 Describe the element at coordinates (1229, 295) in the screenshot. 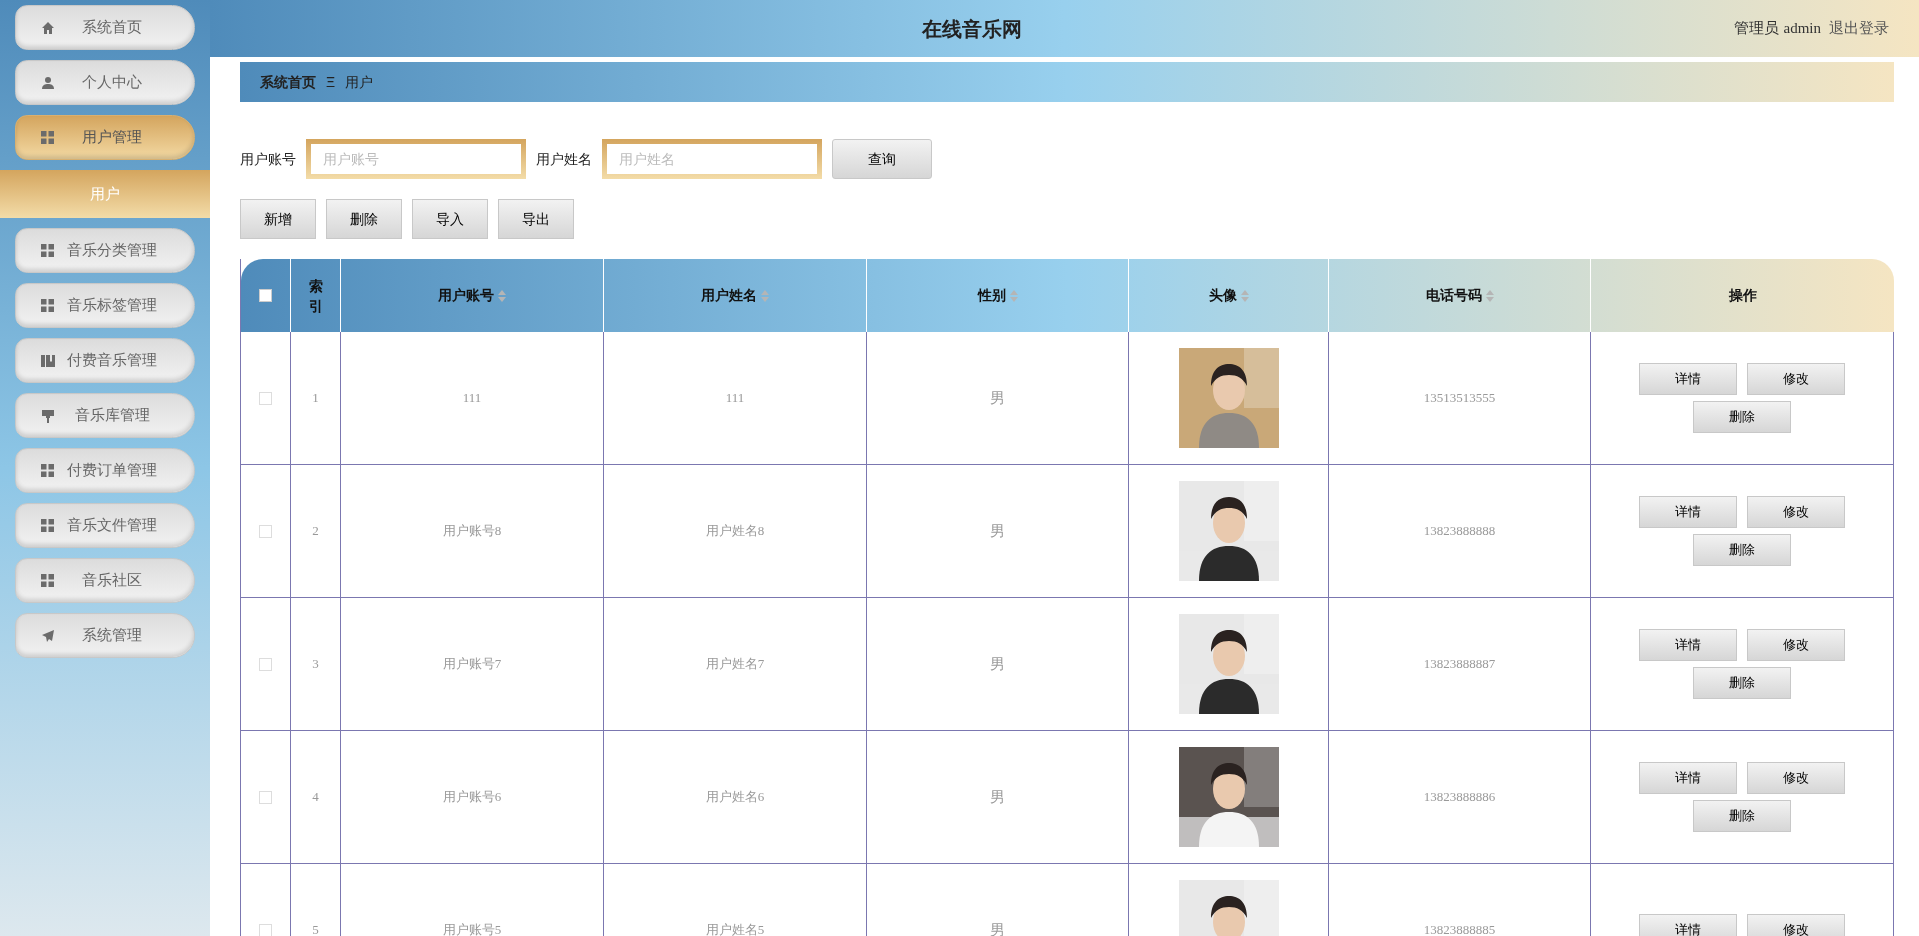

I see `column-header: 头像` at that location.